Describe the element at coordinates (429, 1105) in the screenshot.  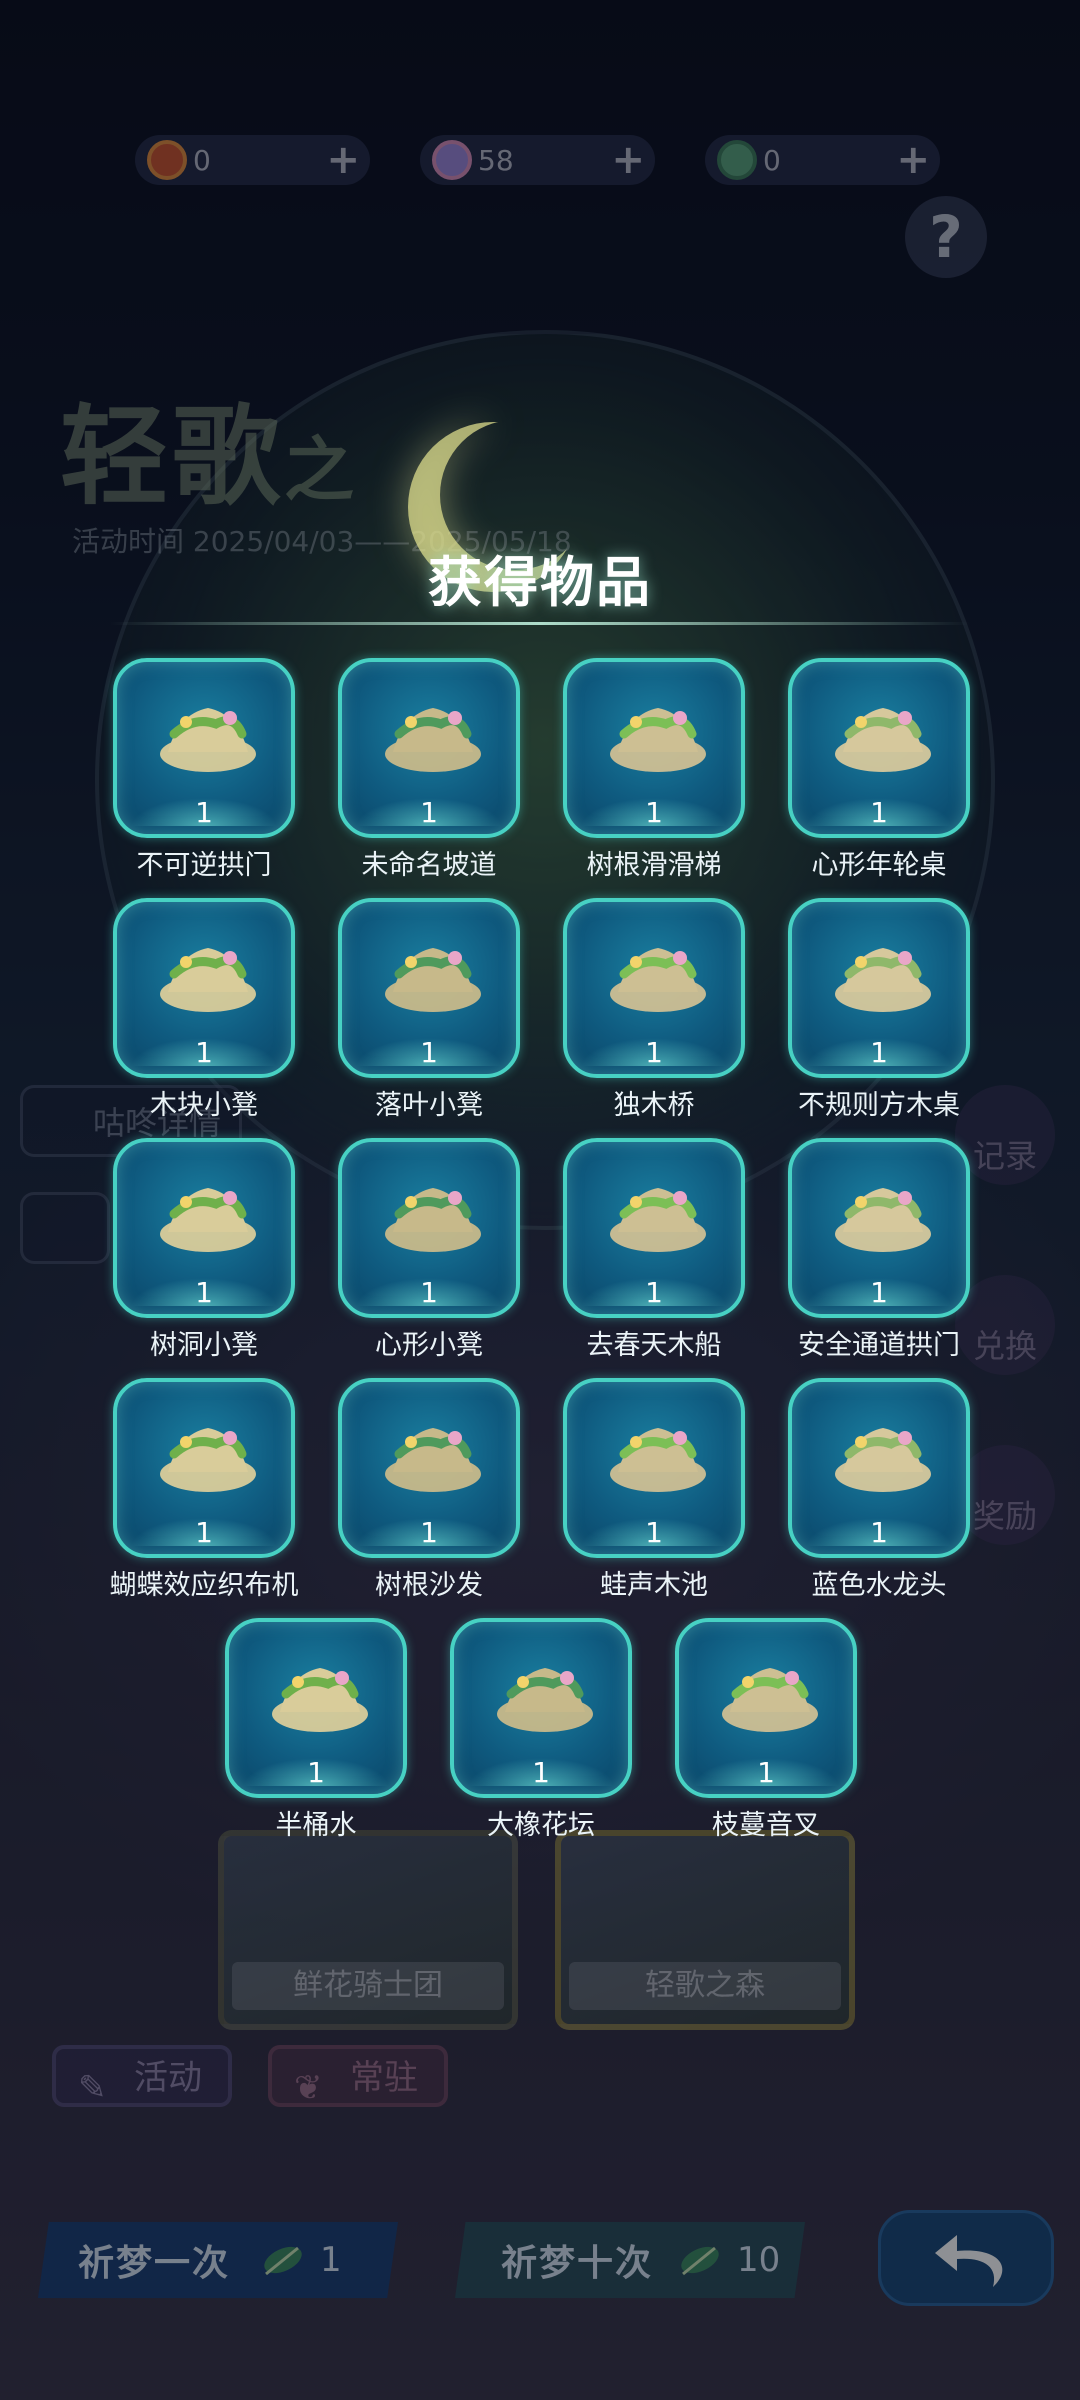
I see `reward-name: 落叶小凳` at that location.